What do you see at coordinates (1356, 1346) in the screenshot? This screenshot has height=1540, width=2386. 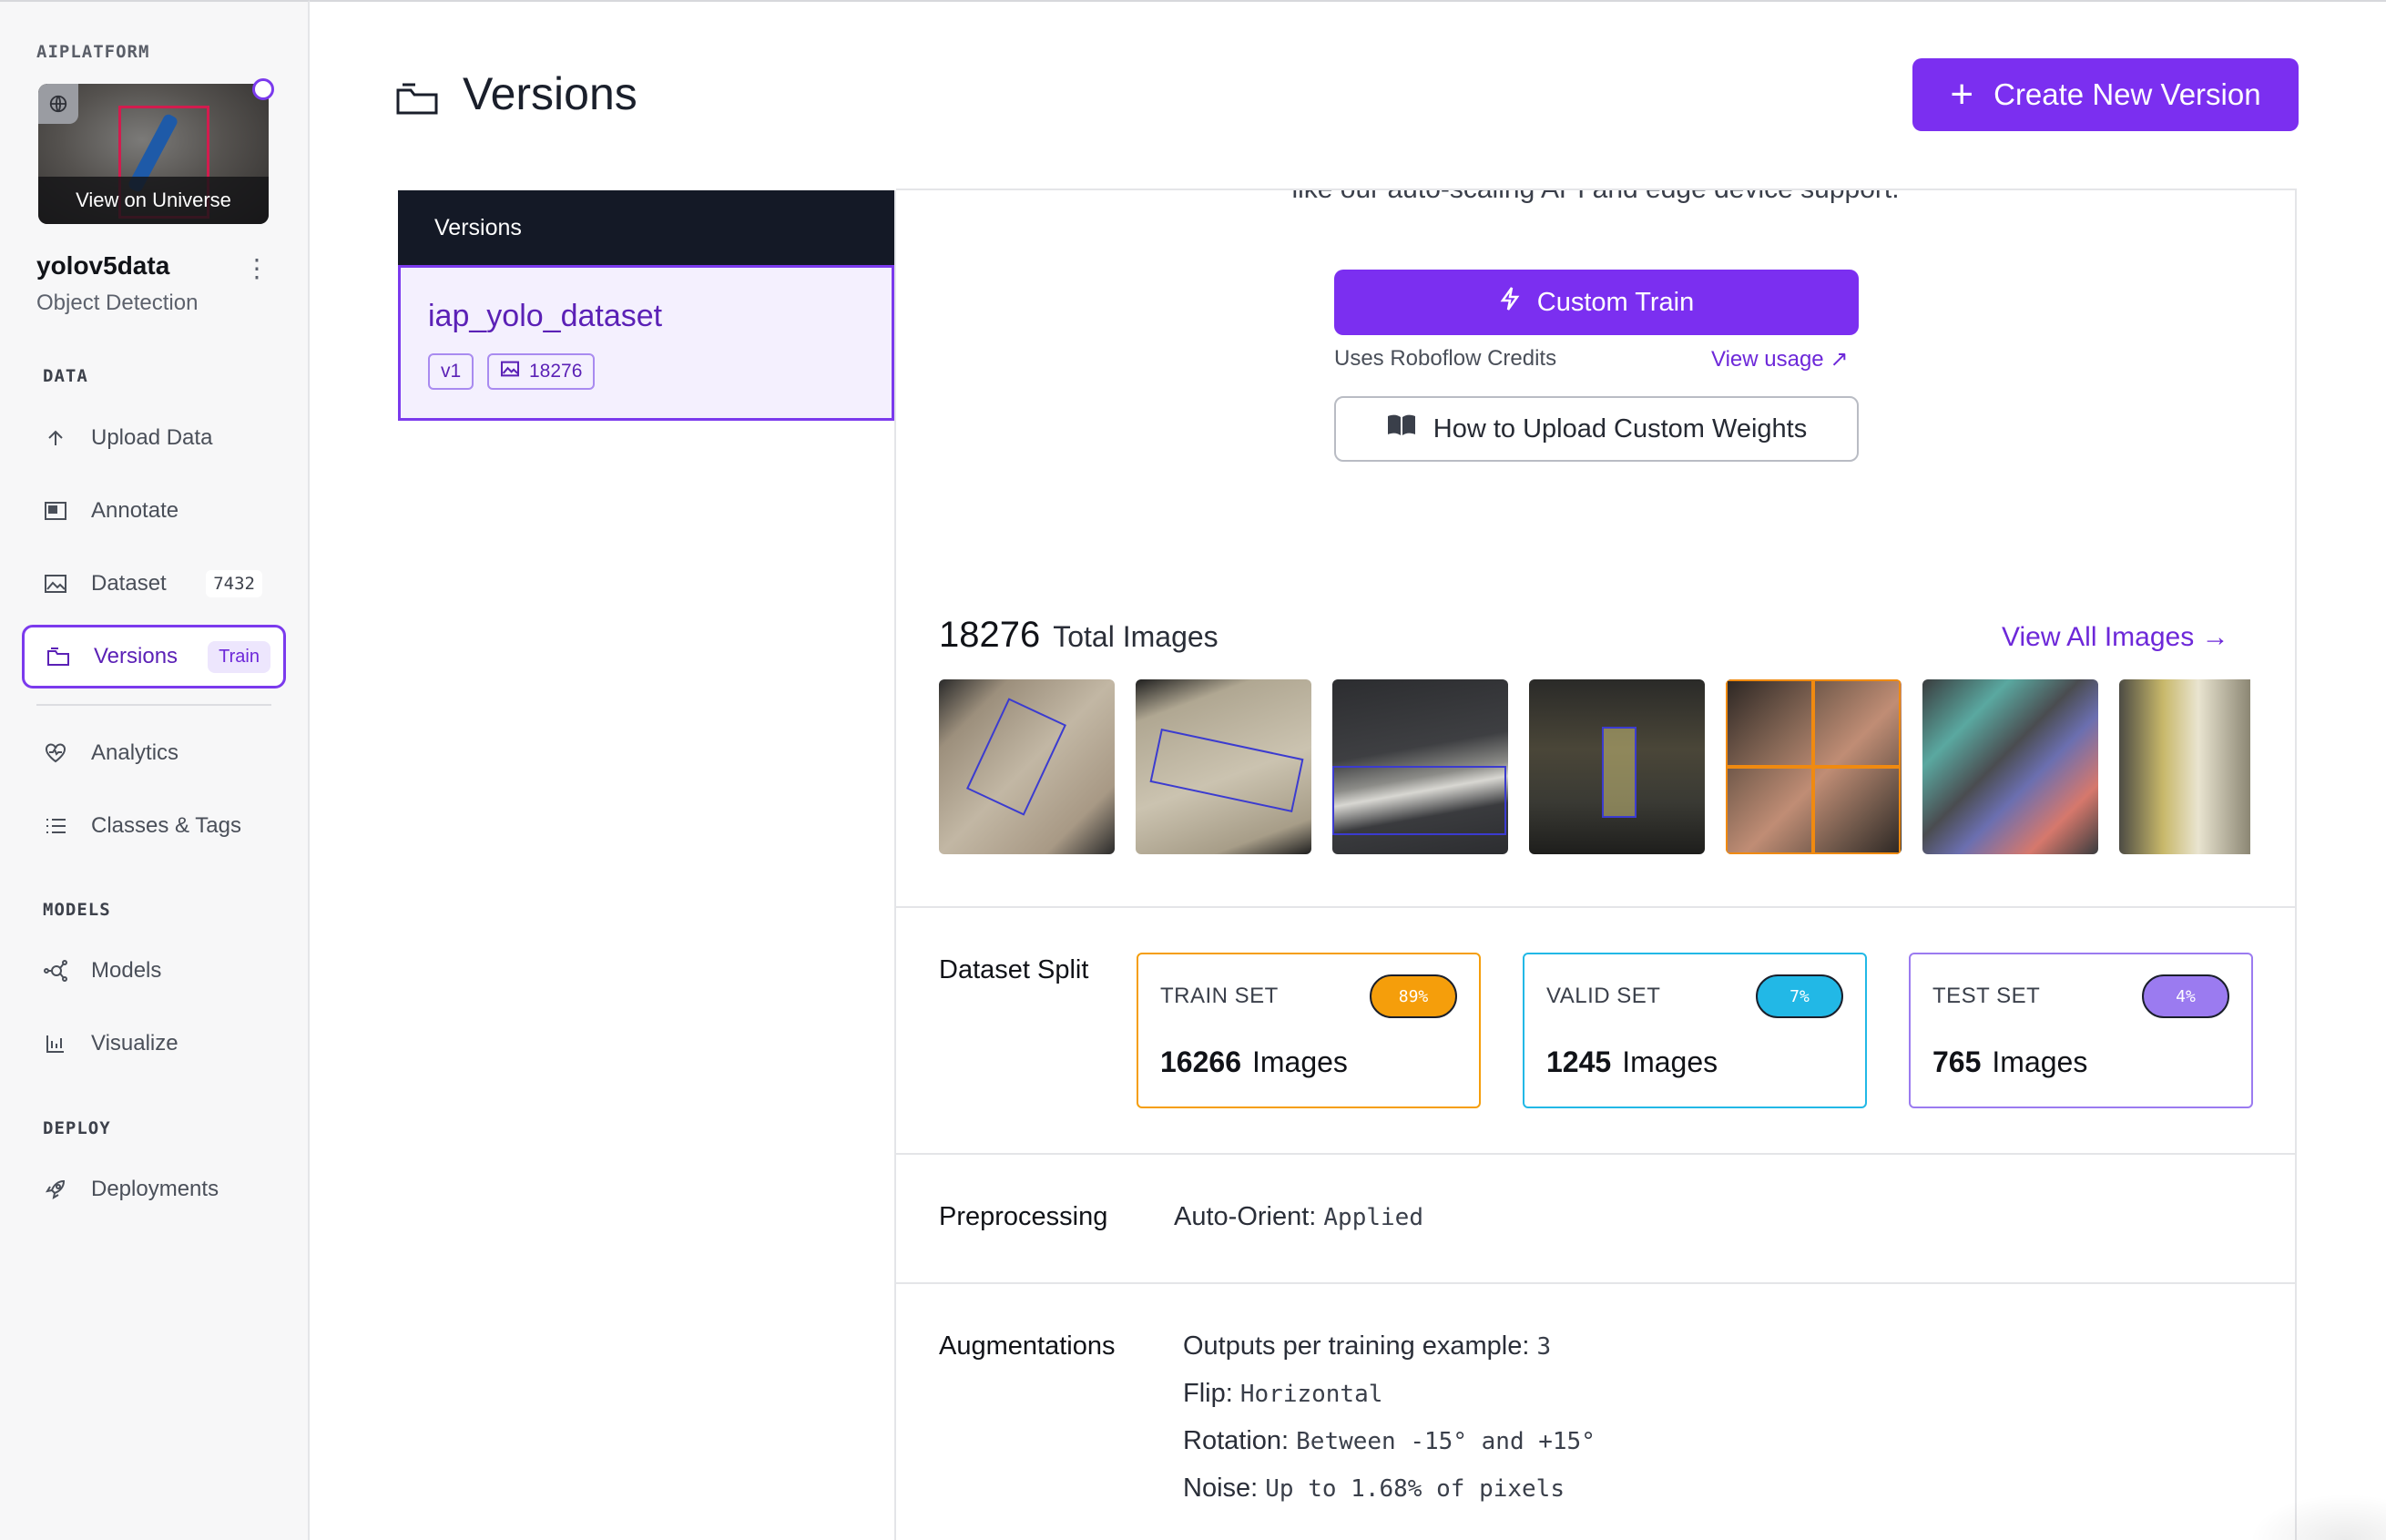 I see `augmentation-key: Outputs per training example:` at bounding box center [1356, 1346].